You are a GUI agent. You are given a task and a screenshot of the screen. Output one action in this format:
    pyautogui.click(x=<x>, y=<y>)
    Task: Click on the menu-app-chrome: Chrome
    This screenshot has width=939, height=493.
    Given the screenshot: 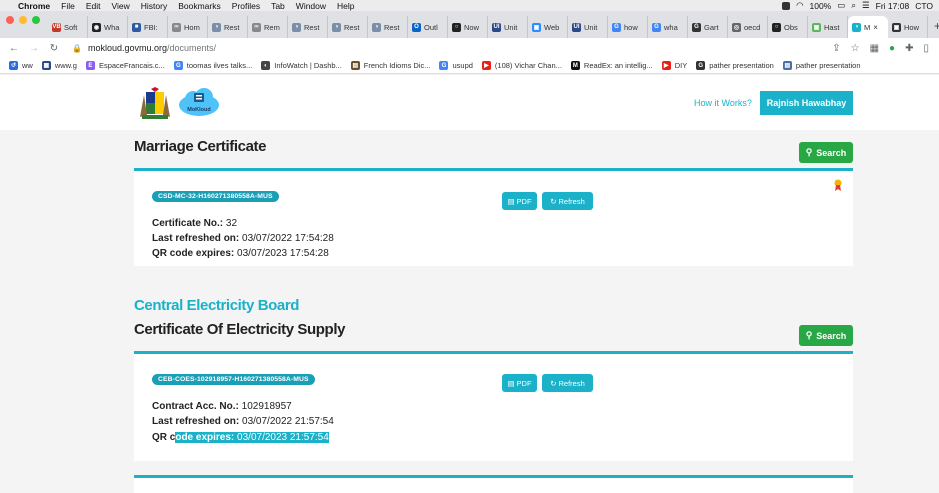 What is the action you would take?
    pyautogui.click(x=34, y=6)
    